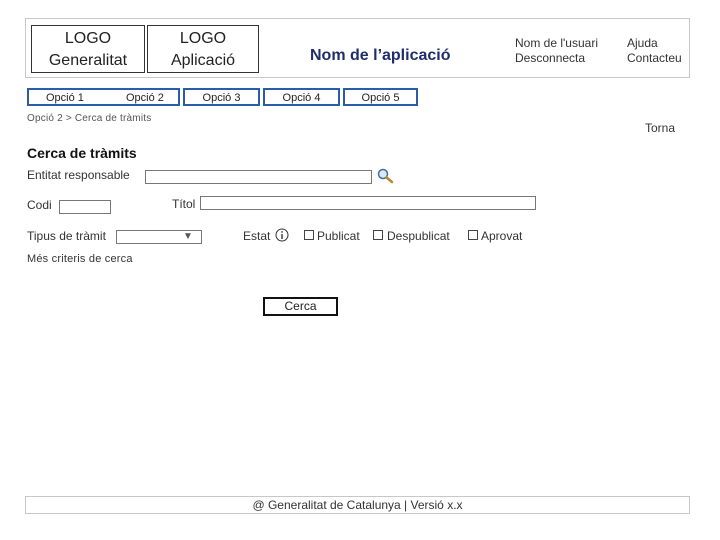 The image size is (720, 540). Describe the element at coordinates (556, 43) in the screenshot. I see `user-name-link: Nom de l'usuari` at that location.